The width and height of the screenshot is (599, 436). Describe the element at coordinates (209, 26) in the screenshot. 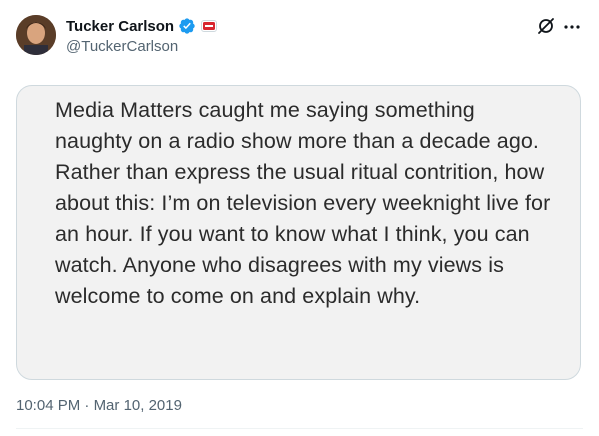

I see `affiliate-badge-icon` at that location.